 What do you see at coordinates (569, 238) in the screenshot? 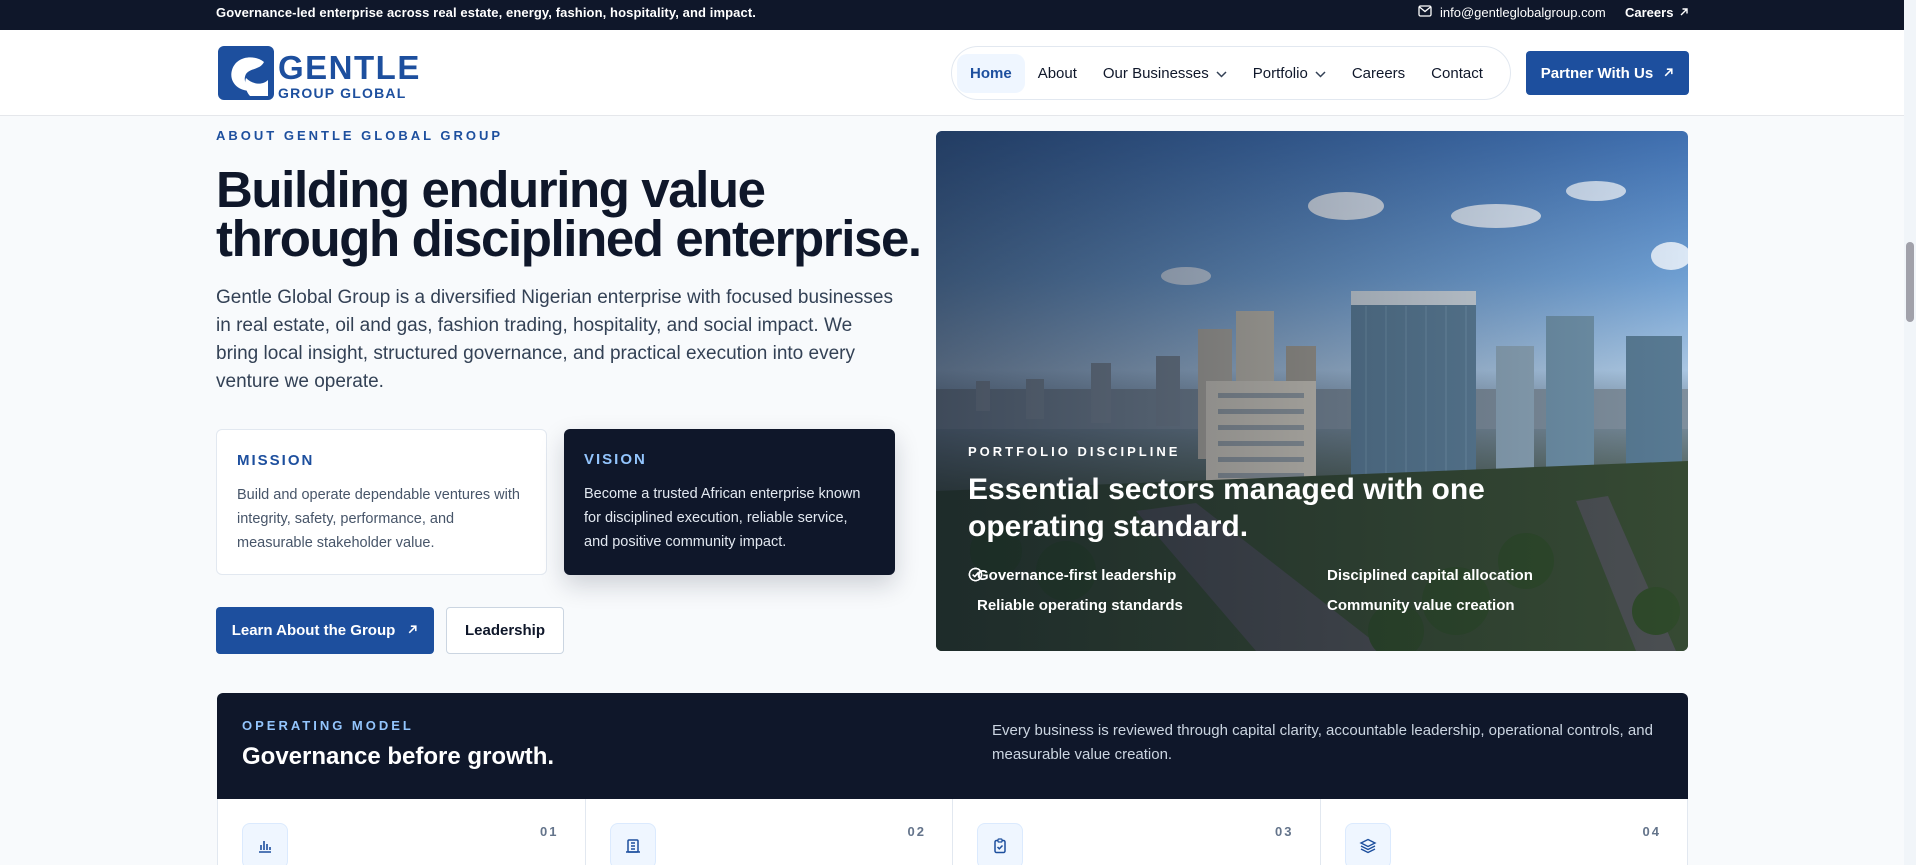
I see `hero-title-line-2: through disciplined enterprise.` at bounding box center [569, 238].